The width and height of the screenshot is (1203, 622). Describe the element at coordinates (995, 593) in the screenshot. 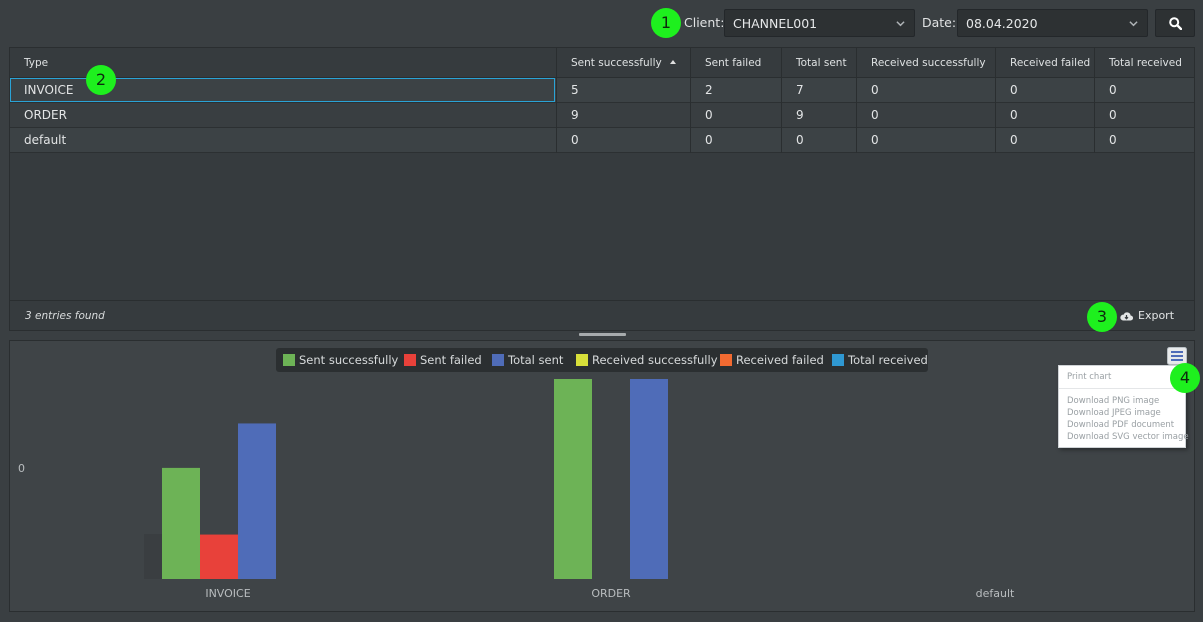

I see `x-axis-label: default` at that location.